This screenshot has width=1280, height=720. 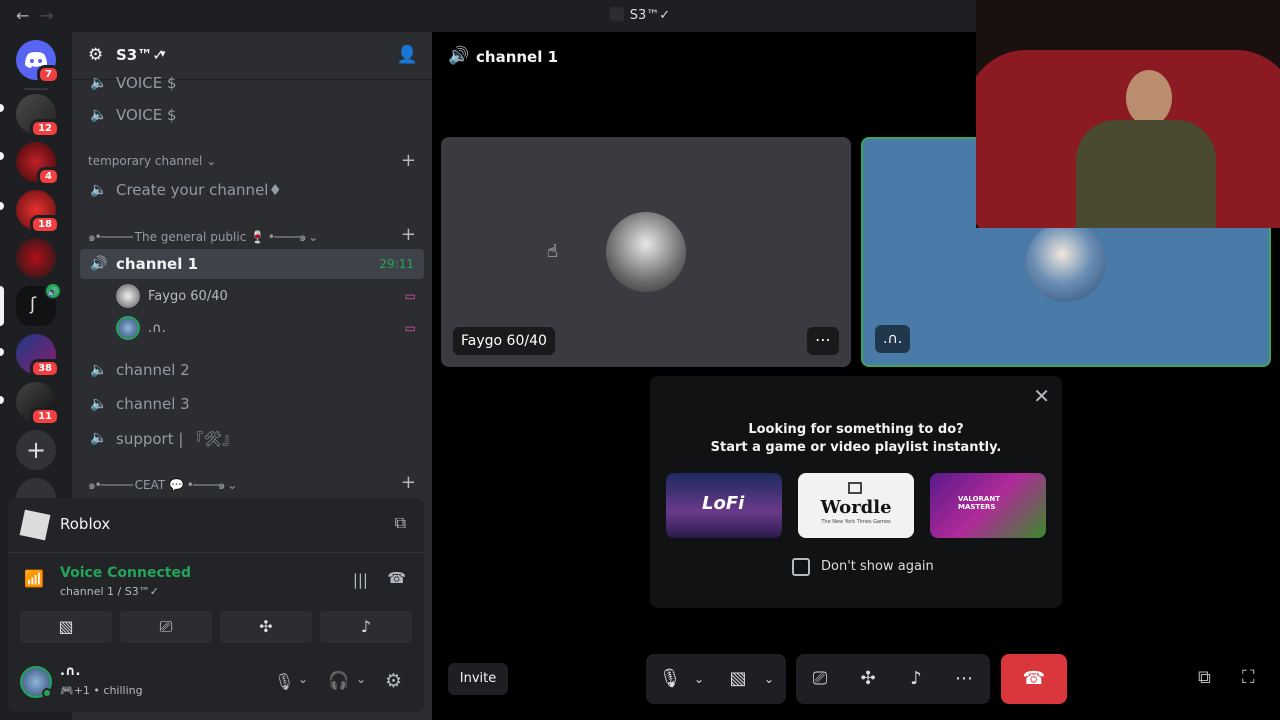 I want to click on server-icon-socialize: 38, so click(x=38, y=356).